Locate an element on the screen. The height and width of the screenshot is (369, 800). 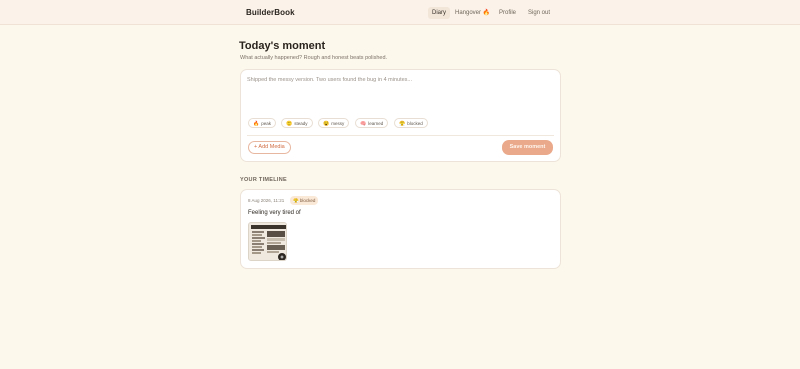
mood-chip-label: steady is located at coordinates (301, 123).